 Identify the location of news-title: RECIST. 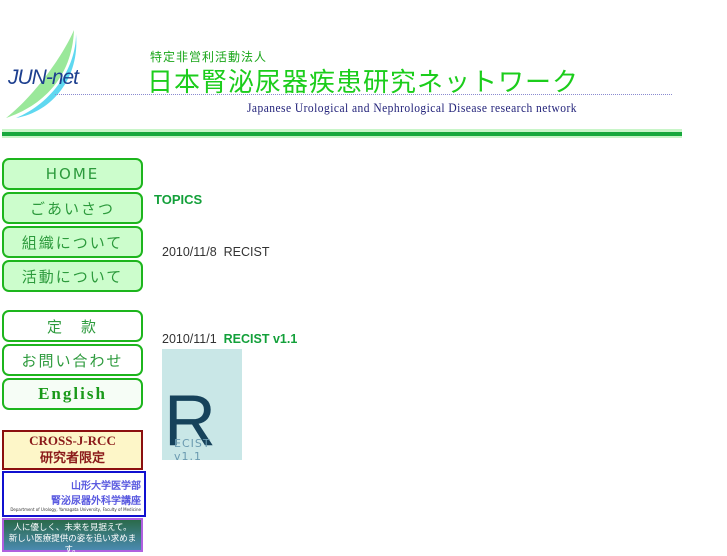
(246, 252).